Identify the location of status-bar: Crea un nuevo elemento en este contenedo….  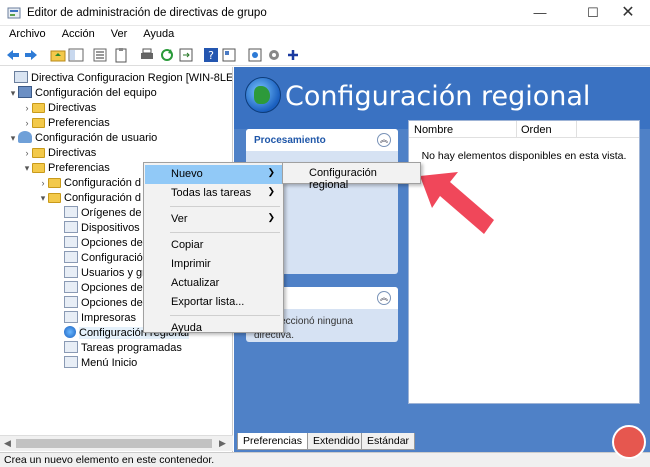
(325, 459).